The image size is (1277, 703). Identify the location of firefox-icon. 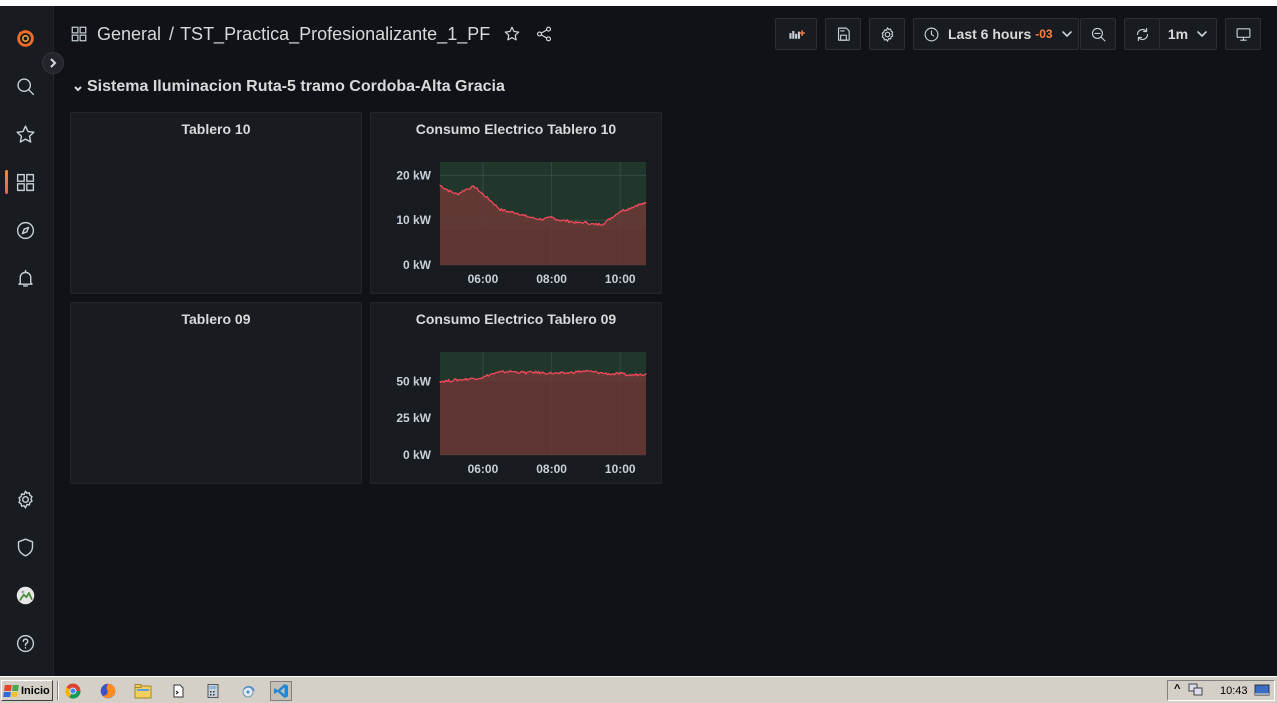
(108, 691).